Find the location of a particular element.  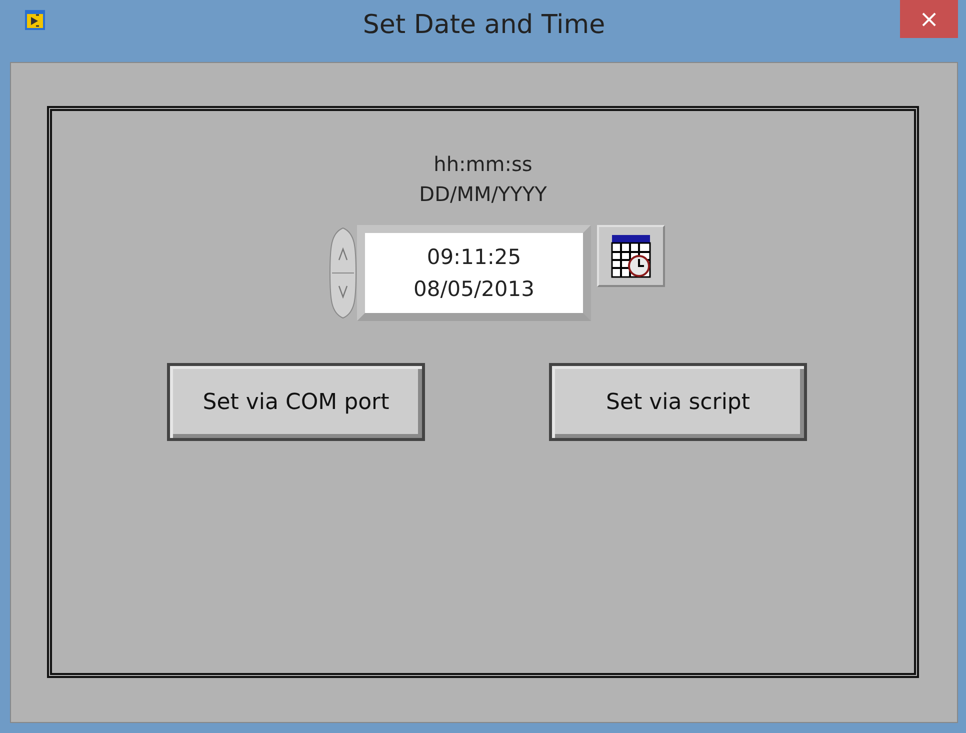

calendar-clock-icon is located at coordinates (631, 256).